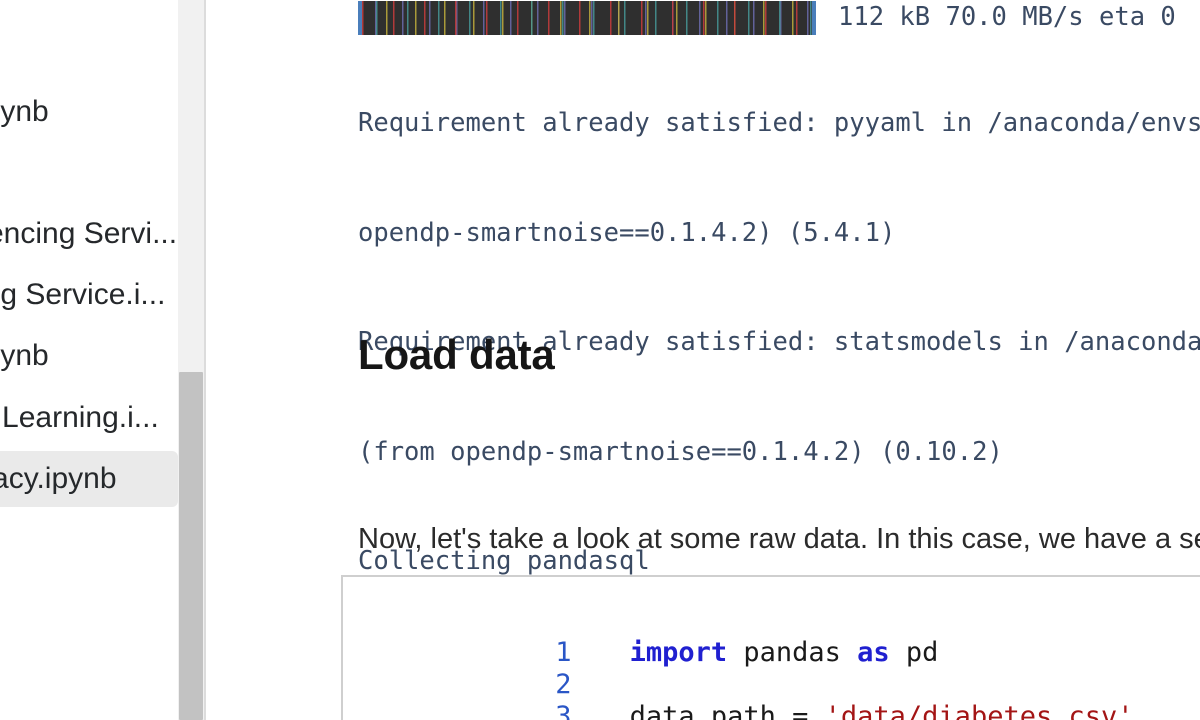 This screenshot has width=1200, height=720. What do you see at coordinates (792, 652) in the screenshot?
I see `code-token-plain: pandas` at bounding box center [792, 652].